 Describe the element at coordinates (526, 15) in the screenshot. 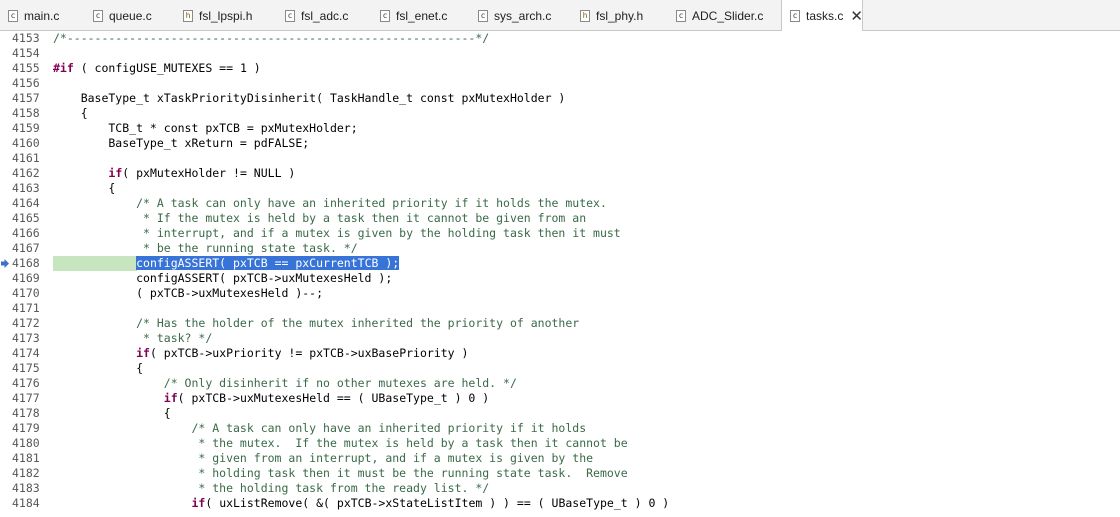

I see `tab-sys-arch-c: c sys_arch.c` at that location.